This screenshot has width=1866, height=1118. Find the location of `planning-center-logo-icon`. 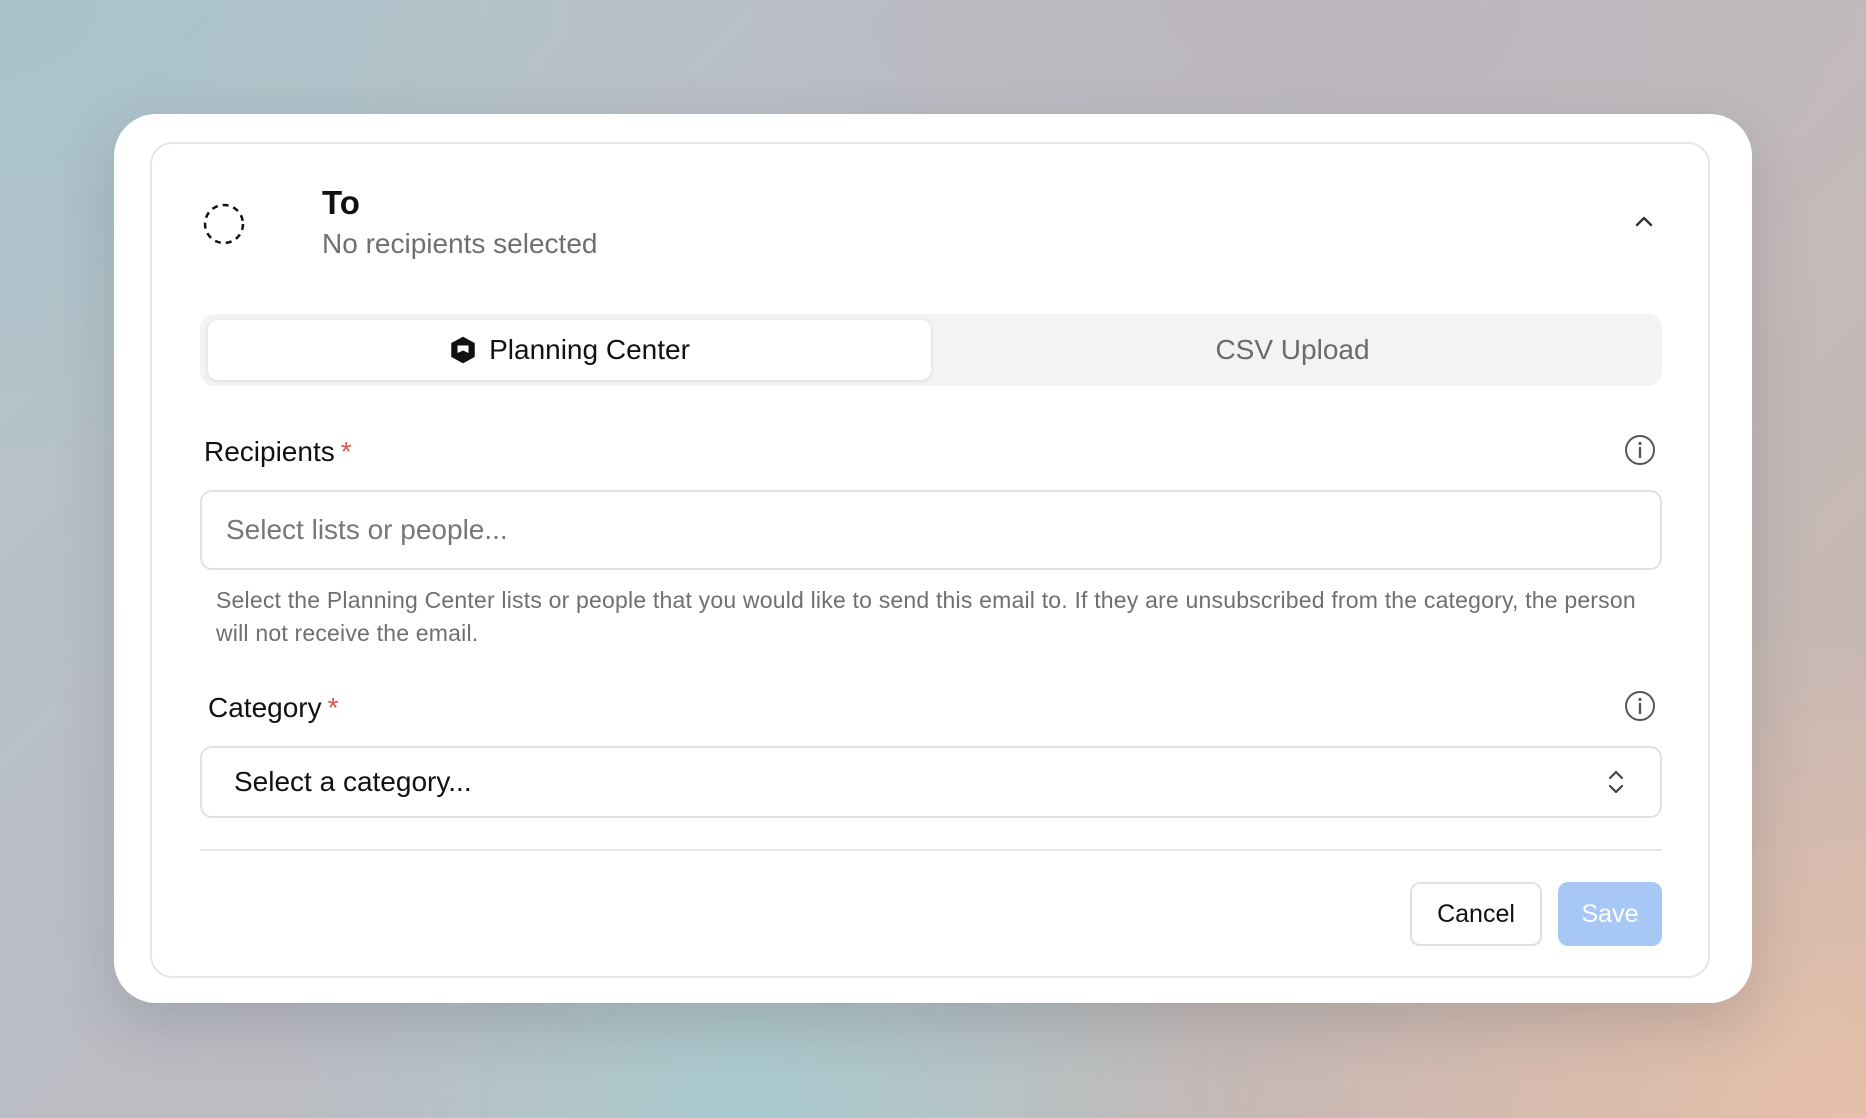

planning-center-logo-icon is located at coordinates (463, 350).